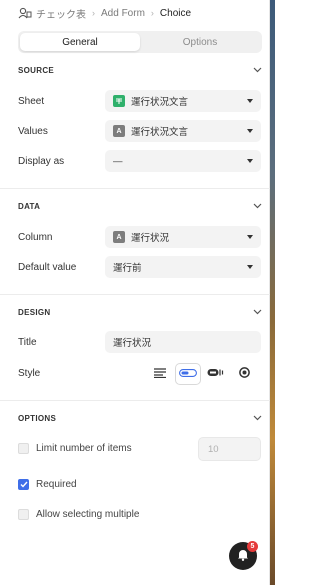  What do you see at coordinates (80, 42) in the screenshot?
I see `tab-general: General` at bounding box center [80, 42].